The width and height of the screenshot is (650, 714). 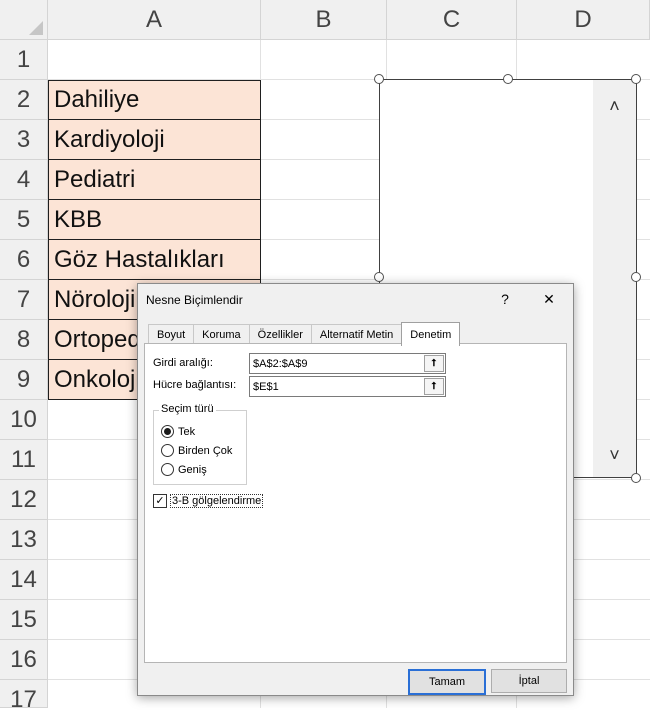 What do you see at coordinates (24, 380) in the screenshot?
I see `row-header-9: 9` at bounding box center [24, 380].